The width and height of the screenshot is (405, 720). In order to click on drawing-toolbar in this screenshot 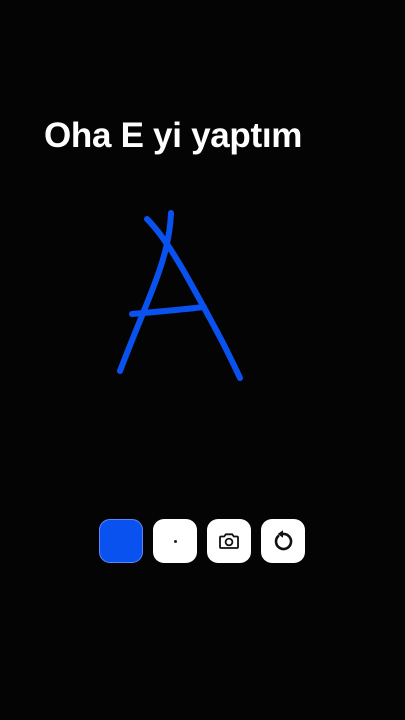, I will do `click(202, 541)`.